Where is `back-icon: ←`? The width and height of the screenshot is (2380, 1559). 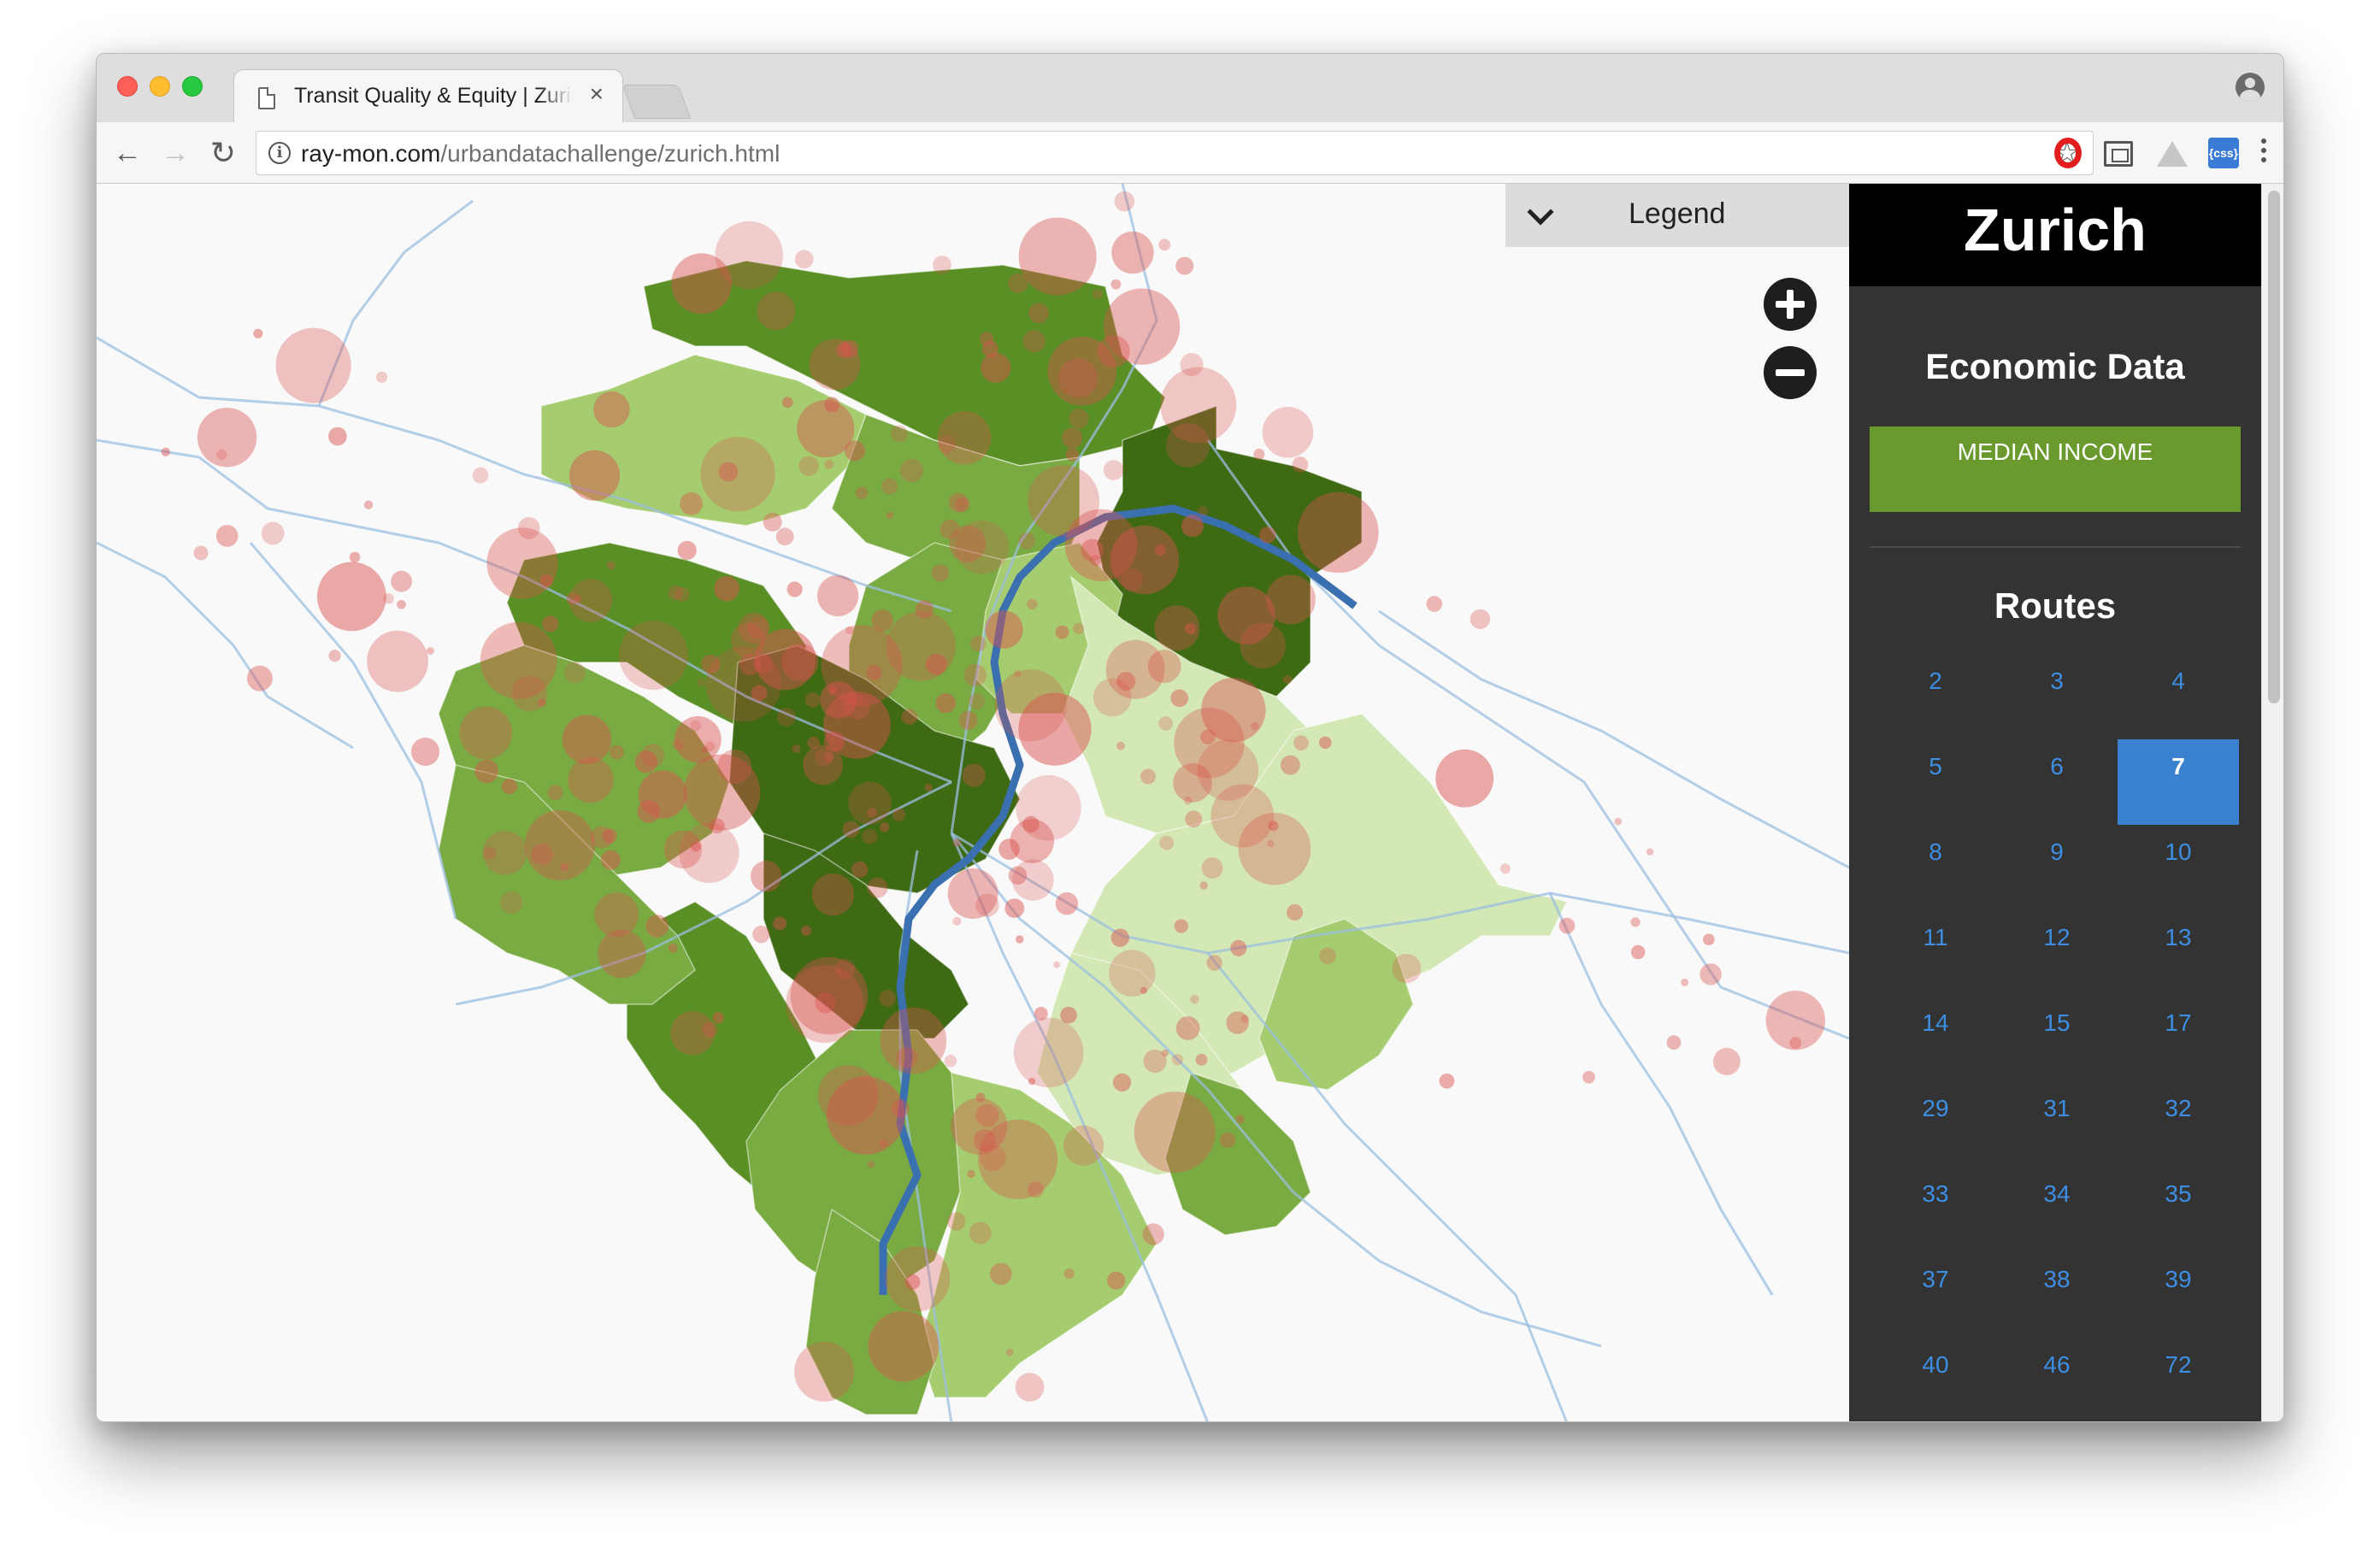 back-icon: ← is located at coordinates (127, 153).